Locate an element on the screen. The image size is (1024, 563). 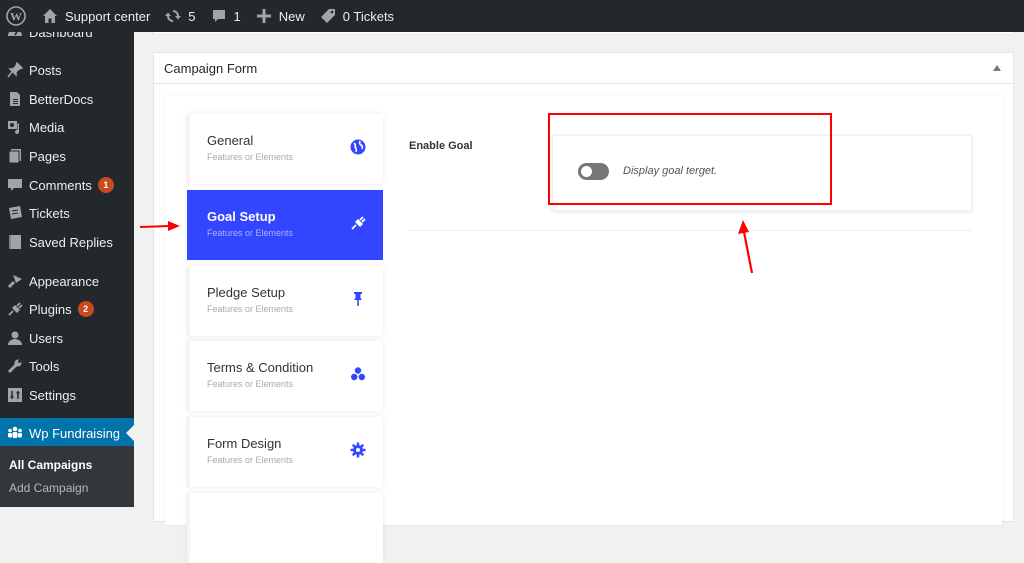
wordpress-logo-button: W is located at coordinates (17, 16).